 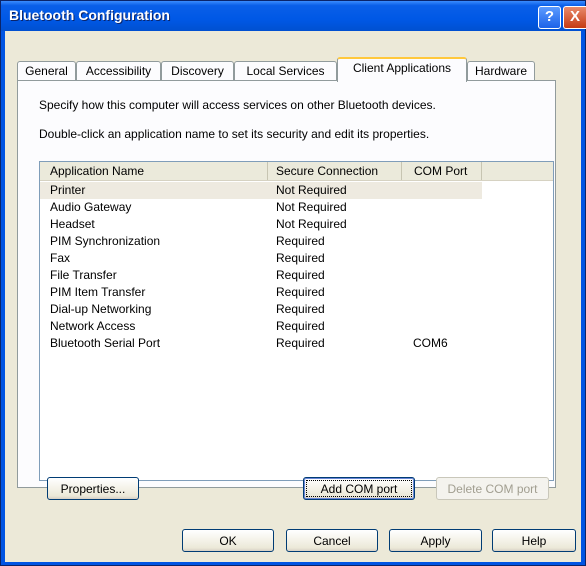 What do you see at coordinates (492, 488) in the screenshot?
I see `delete-com-port-button: Delete COM port` at bounding box center [492, 488].